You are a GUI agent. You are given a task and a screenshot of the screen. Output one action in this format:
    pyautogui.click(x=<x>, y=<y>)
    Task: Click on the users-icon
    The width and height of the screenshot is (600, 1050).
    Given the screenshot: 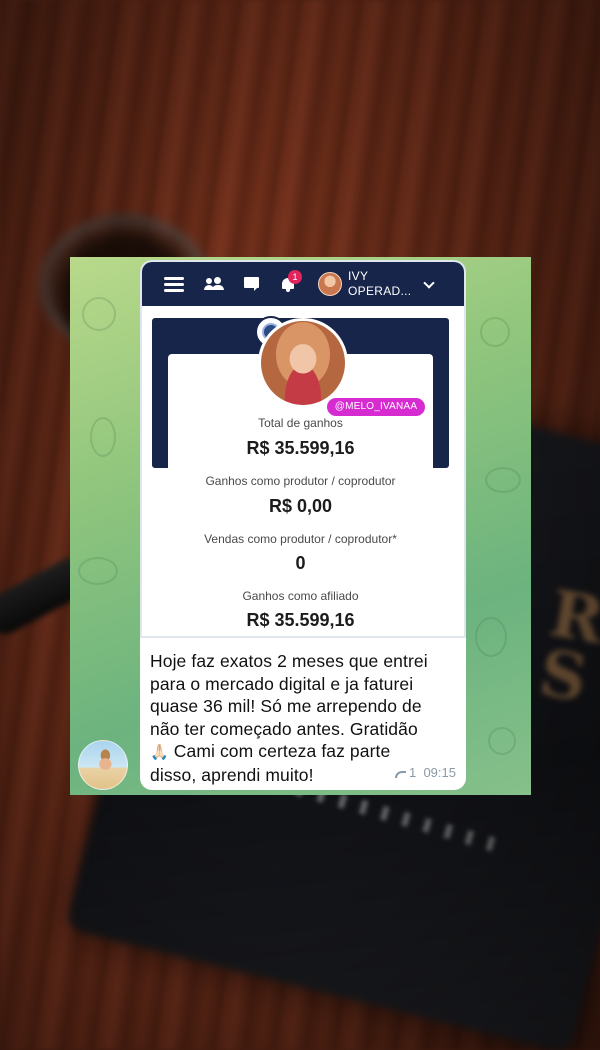 What is the action you would take?
    pyautogui.click(x=215, y=284)
    